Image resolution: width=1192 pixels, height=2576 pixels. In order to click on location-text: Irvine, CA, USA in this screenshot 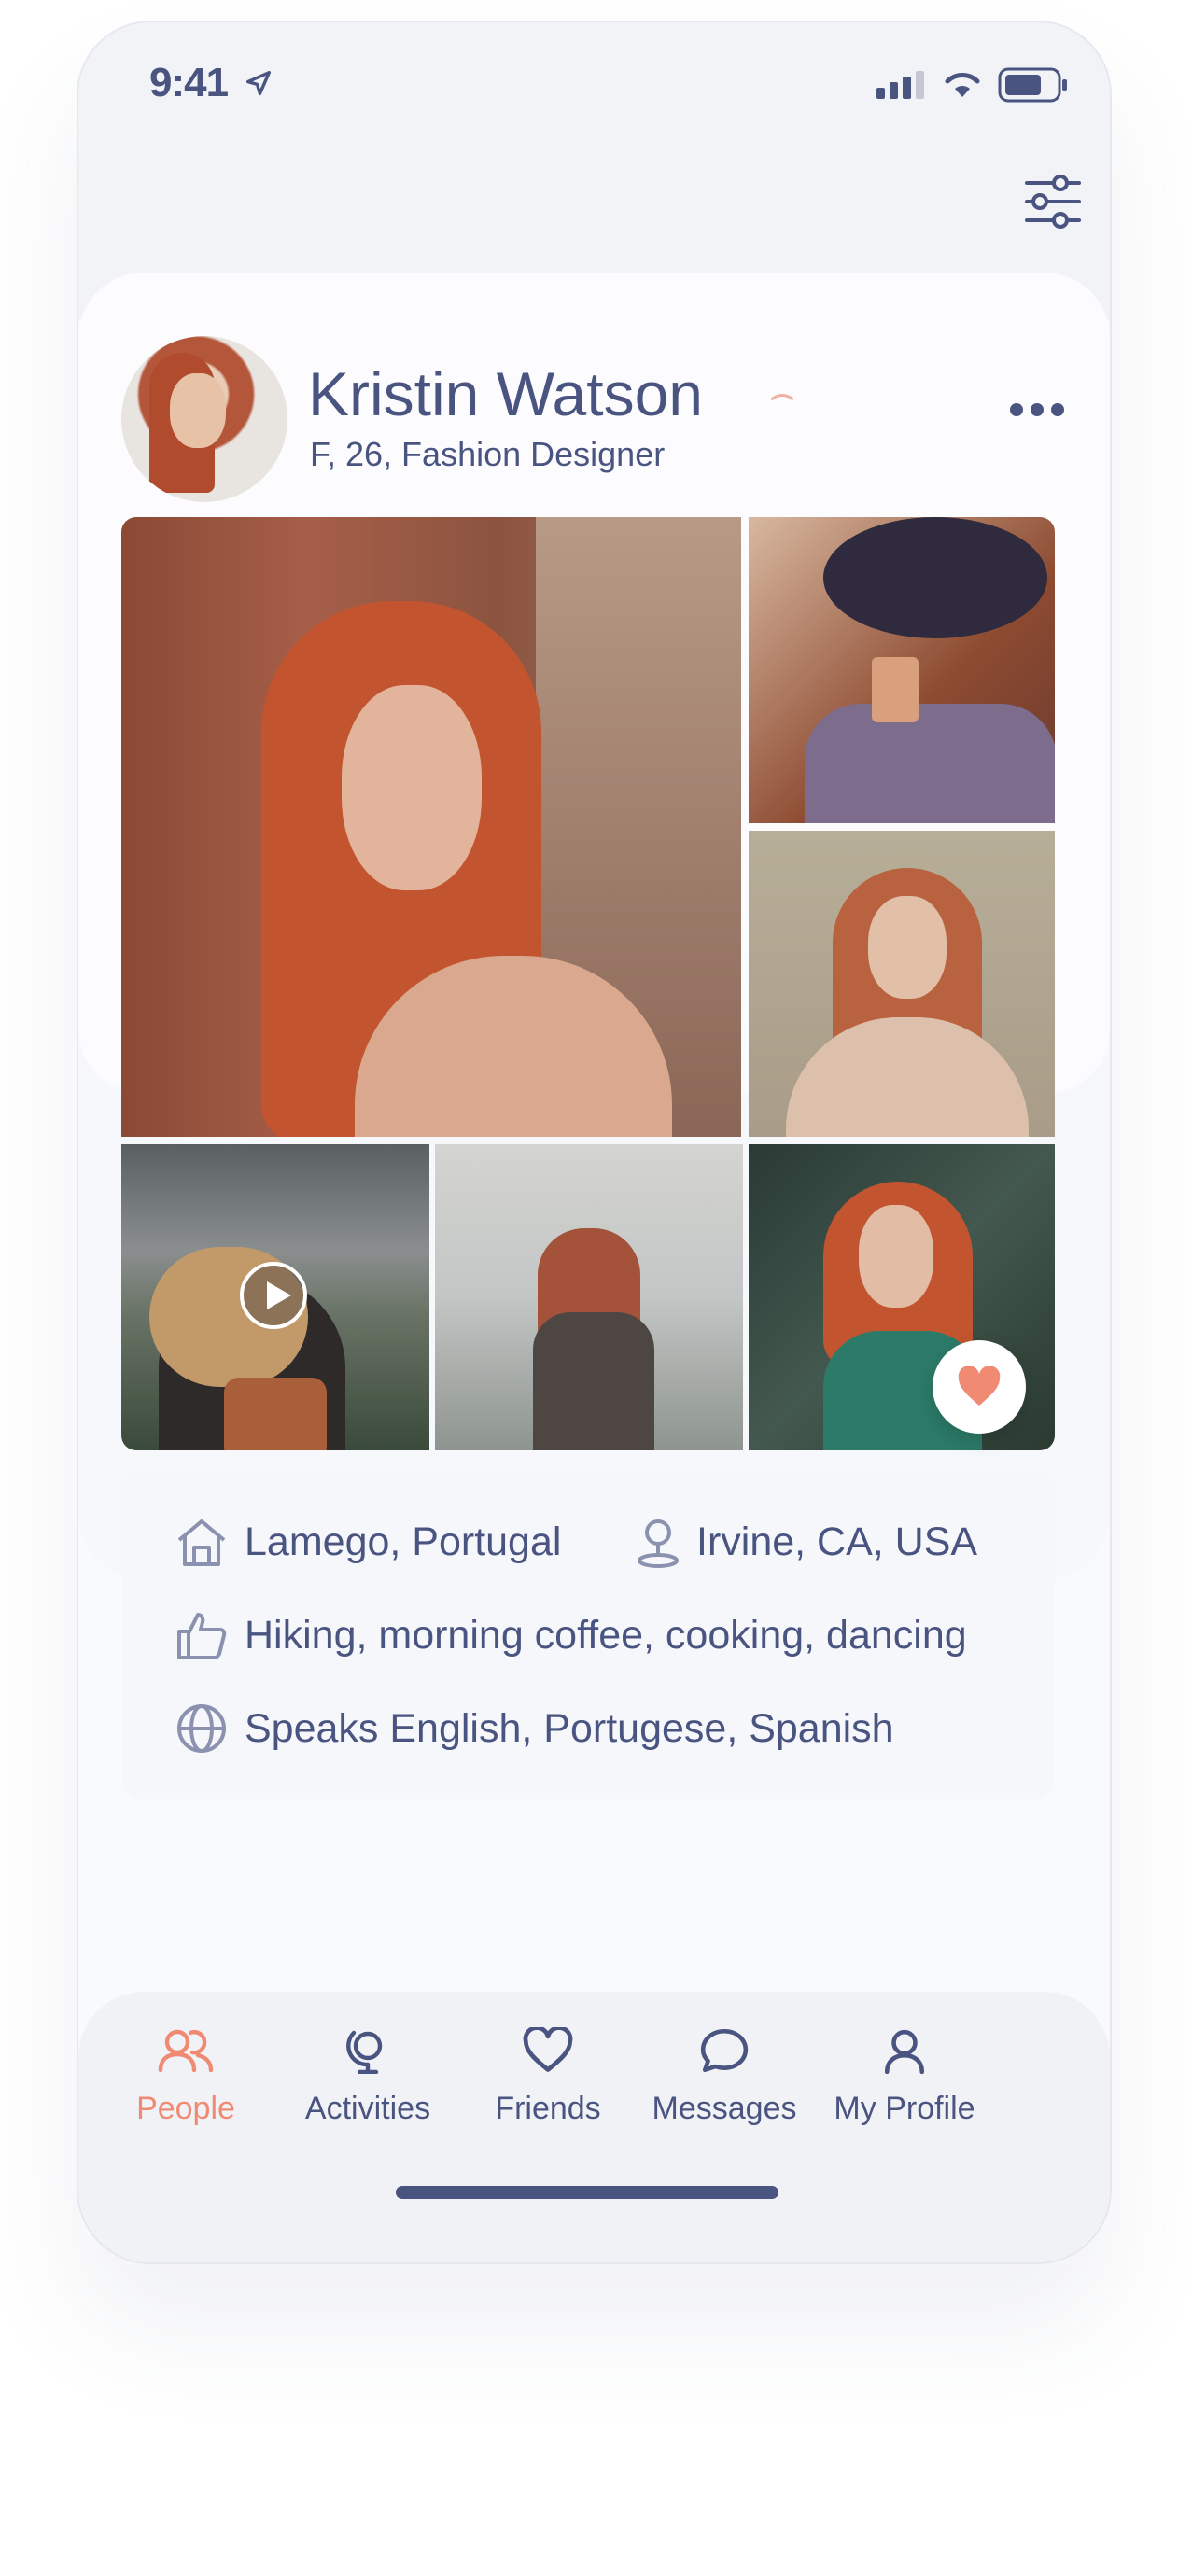, I will do `click(837, 1541)`.